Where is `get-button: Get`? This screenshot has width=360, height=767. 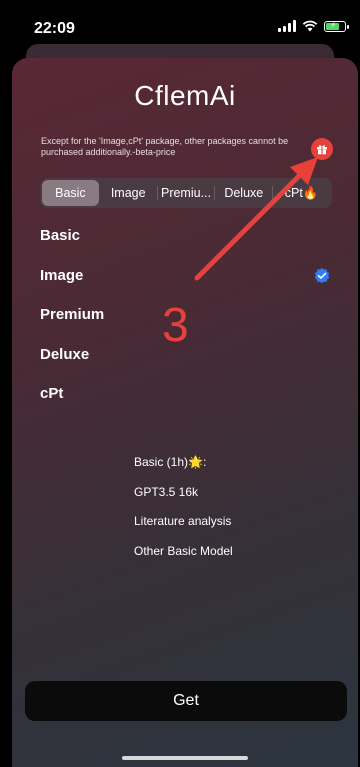
get-button: Get is located at coordinates (186, 701).